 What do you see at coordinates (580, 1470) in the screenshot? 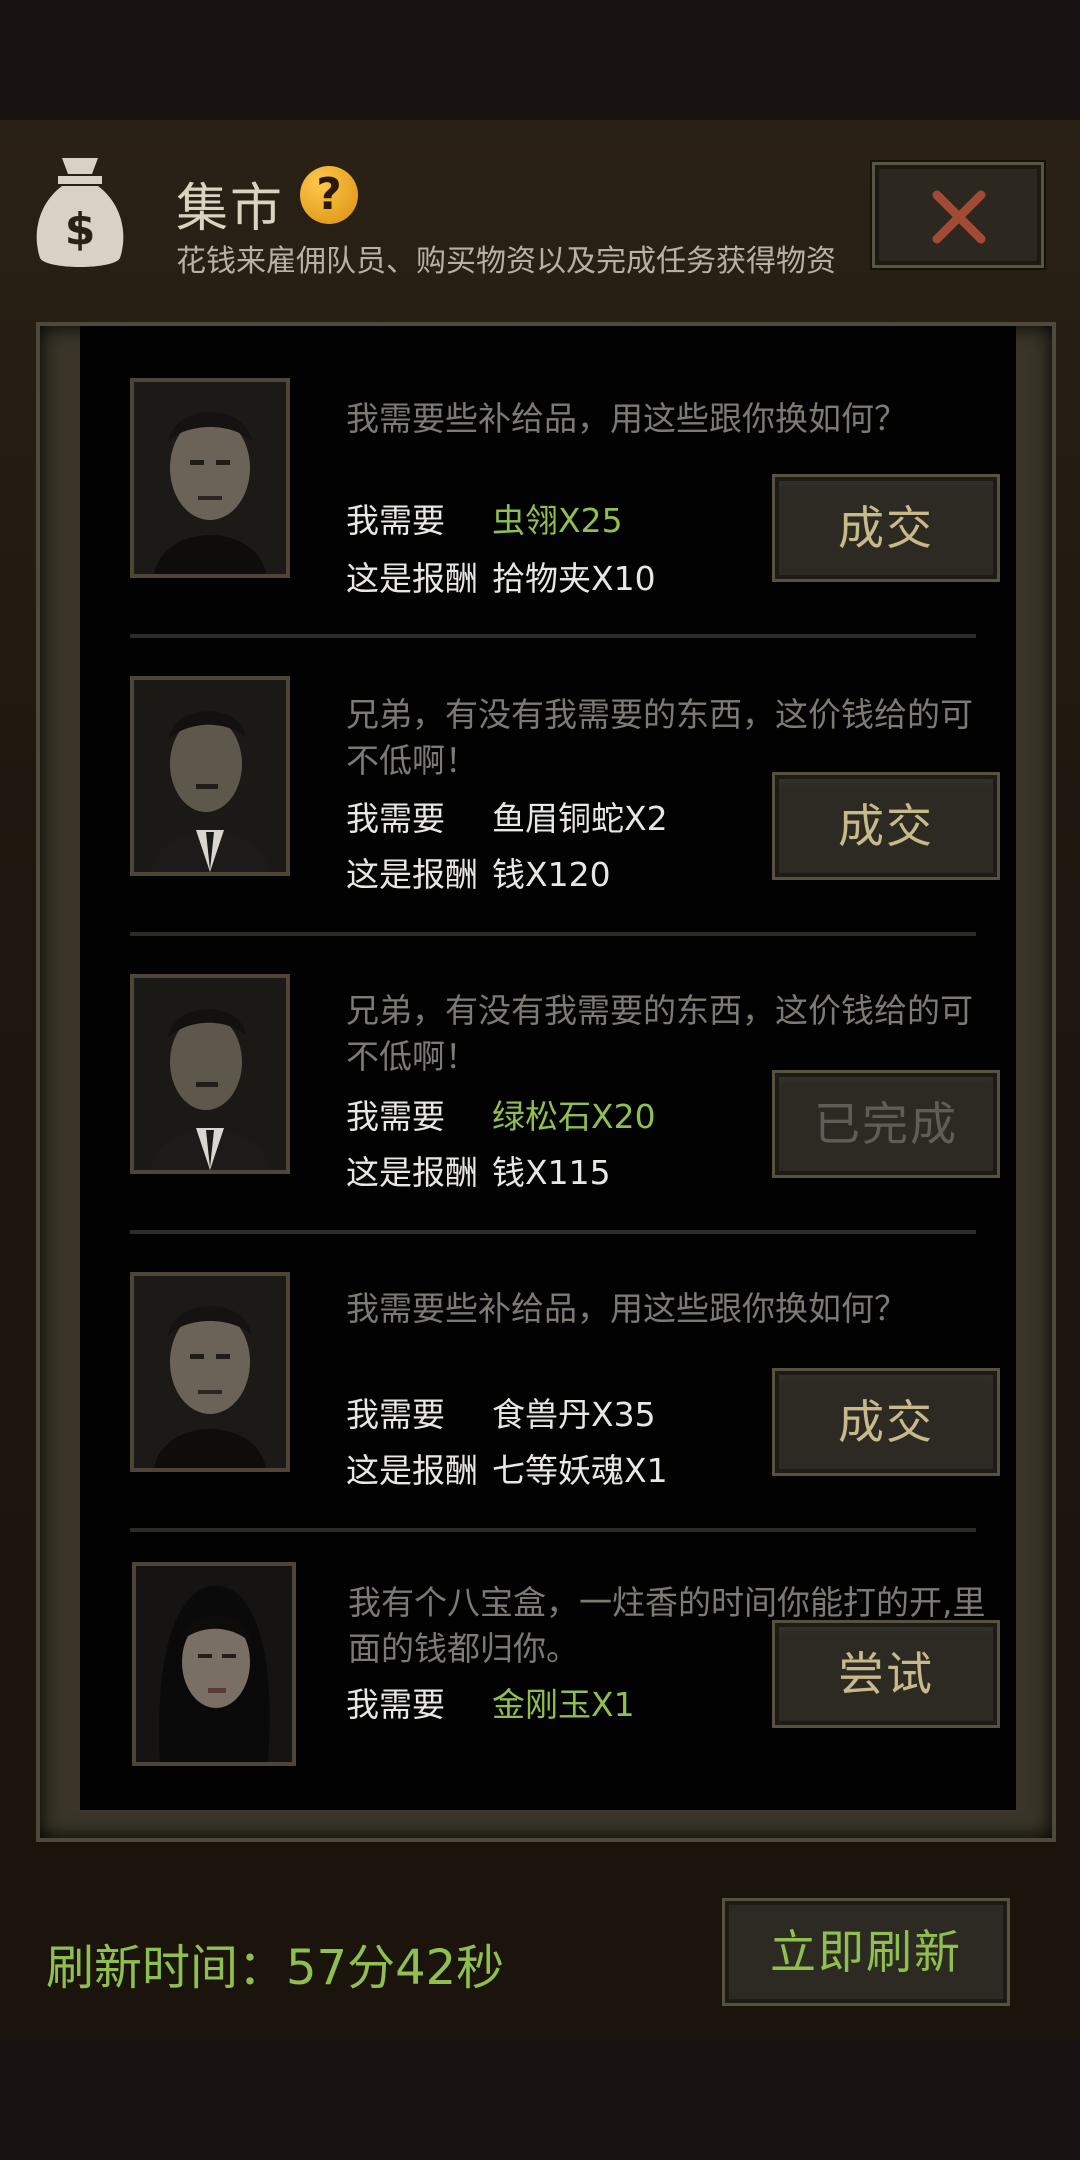
I see `reward-value: 七等妖魂X1` at bounding box center [580, 1470].